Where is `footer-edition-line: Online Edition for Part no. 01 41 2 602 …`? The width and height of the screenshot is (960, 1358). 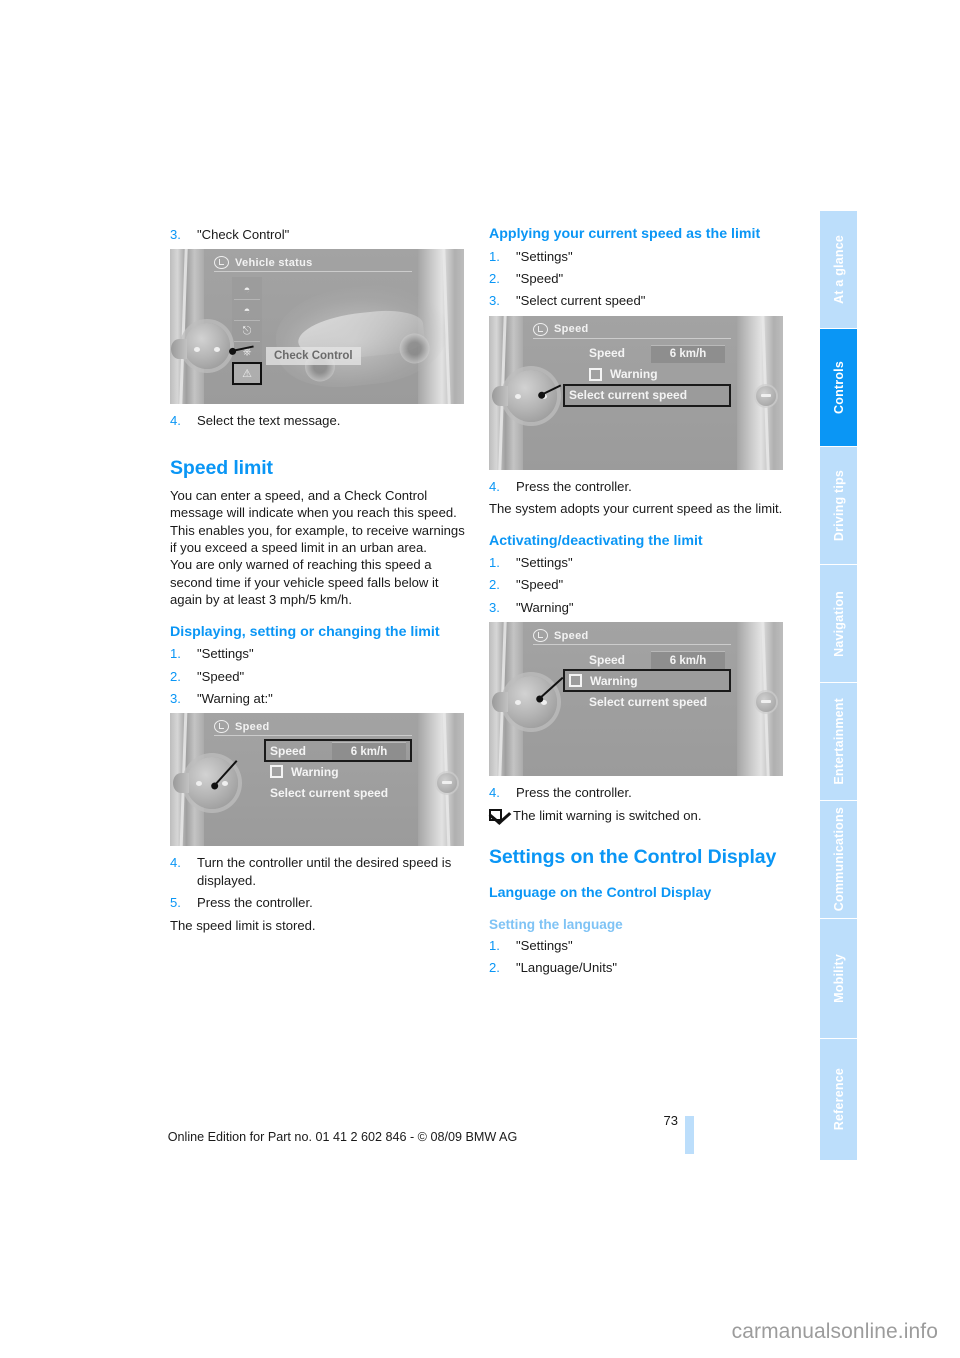 footer-edition-line: Online Edition for Part no. 01 41 2 602 … is located at coordinates (342, 1137).